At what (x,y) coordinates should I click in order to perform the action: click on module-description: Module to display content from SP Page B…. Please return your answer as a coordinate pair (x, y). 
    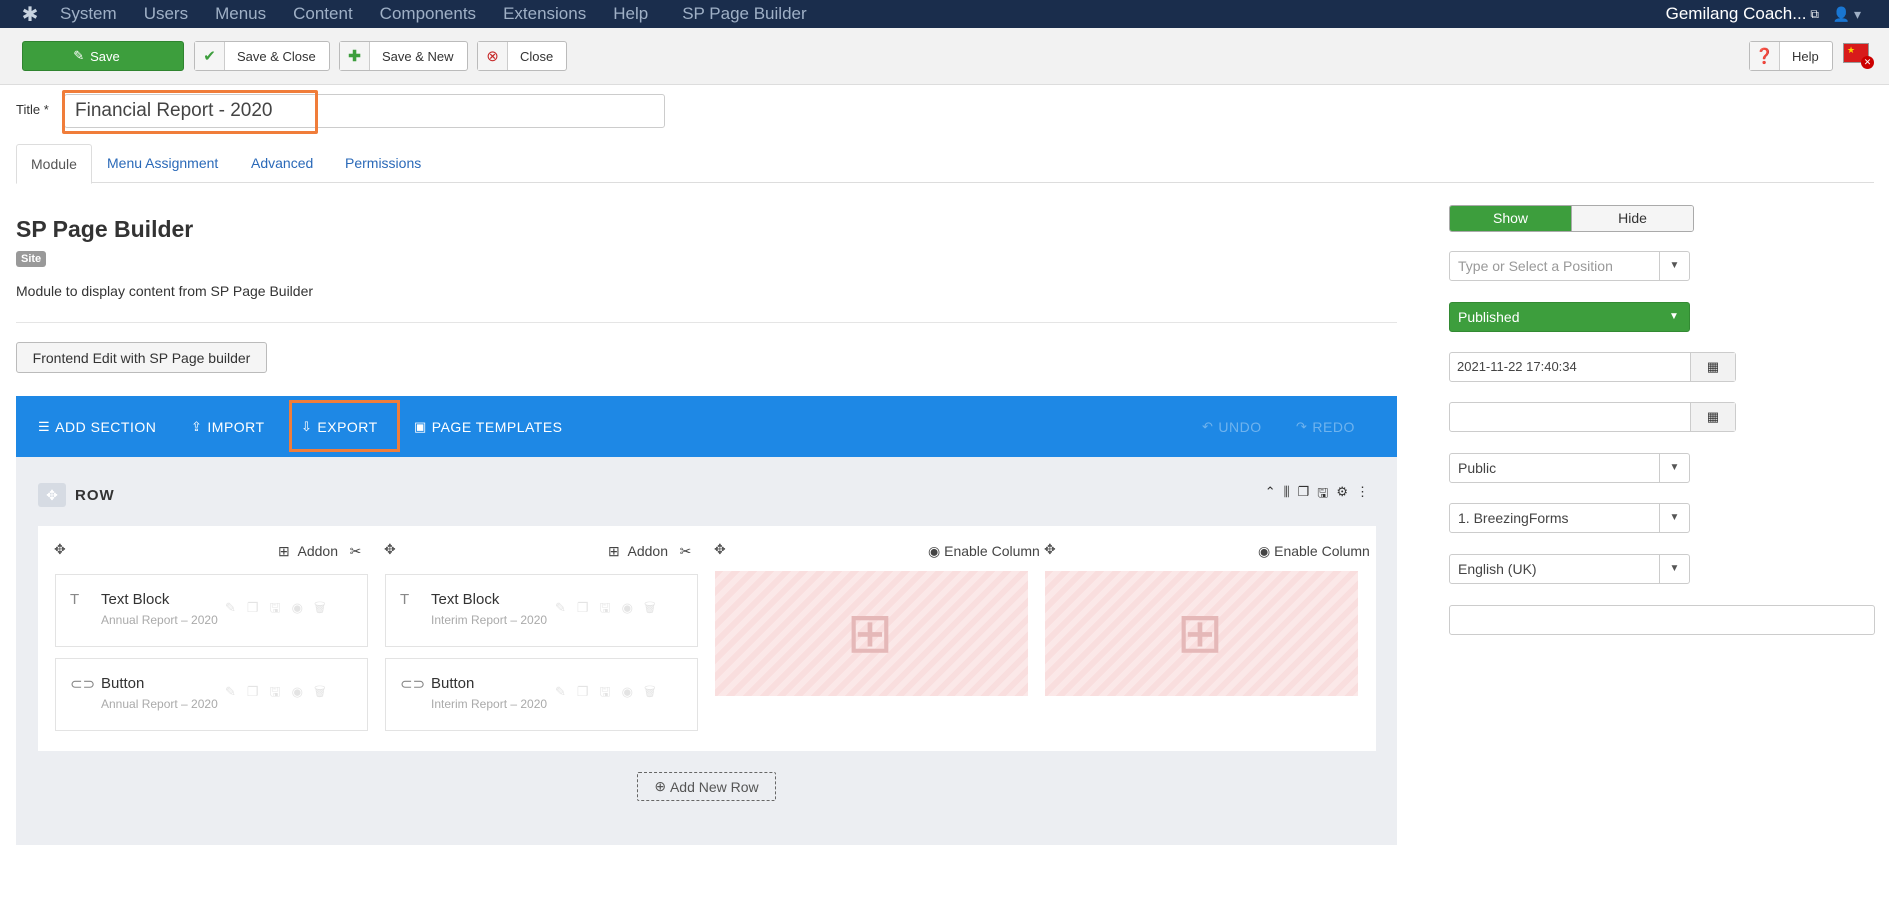
    Looking at the image, I should click on (165, 291).